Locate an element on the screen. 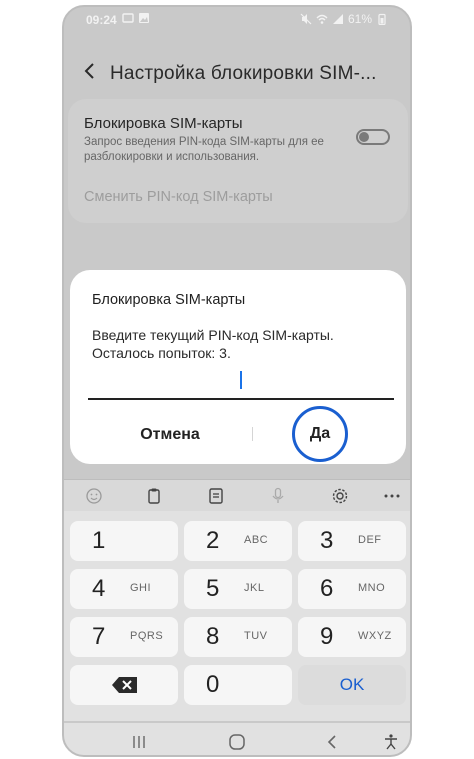  wifi-icon is located at coordinates (322, 19).